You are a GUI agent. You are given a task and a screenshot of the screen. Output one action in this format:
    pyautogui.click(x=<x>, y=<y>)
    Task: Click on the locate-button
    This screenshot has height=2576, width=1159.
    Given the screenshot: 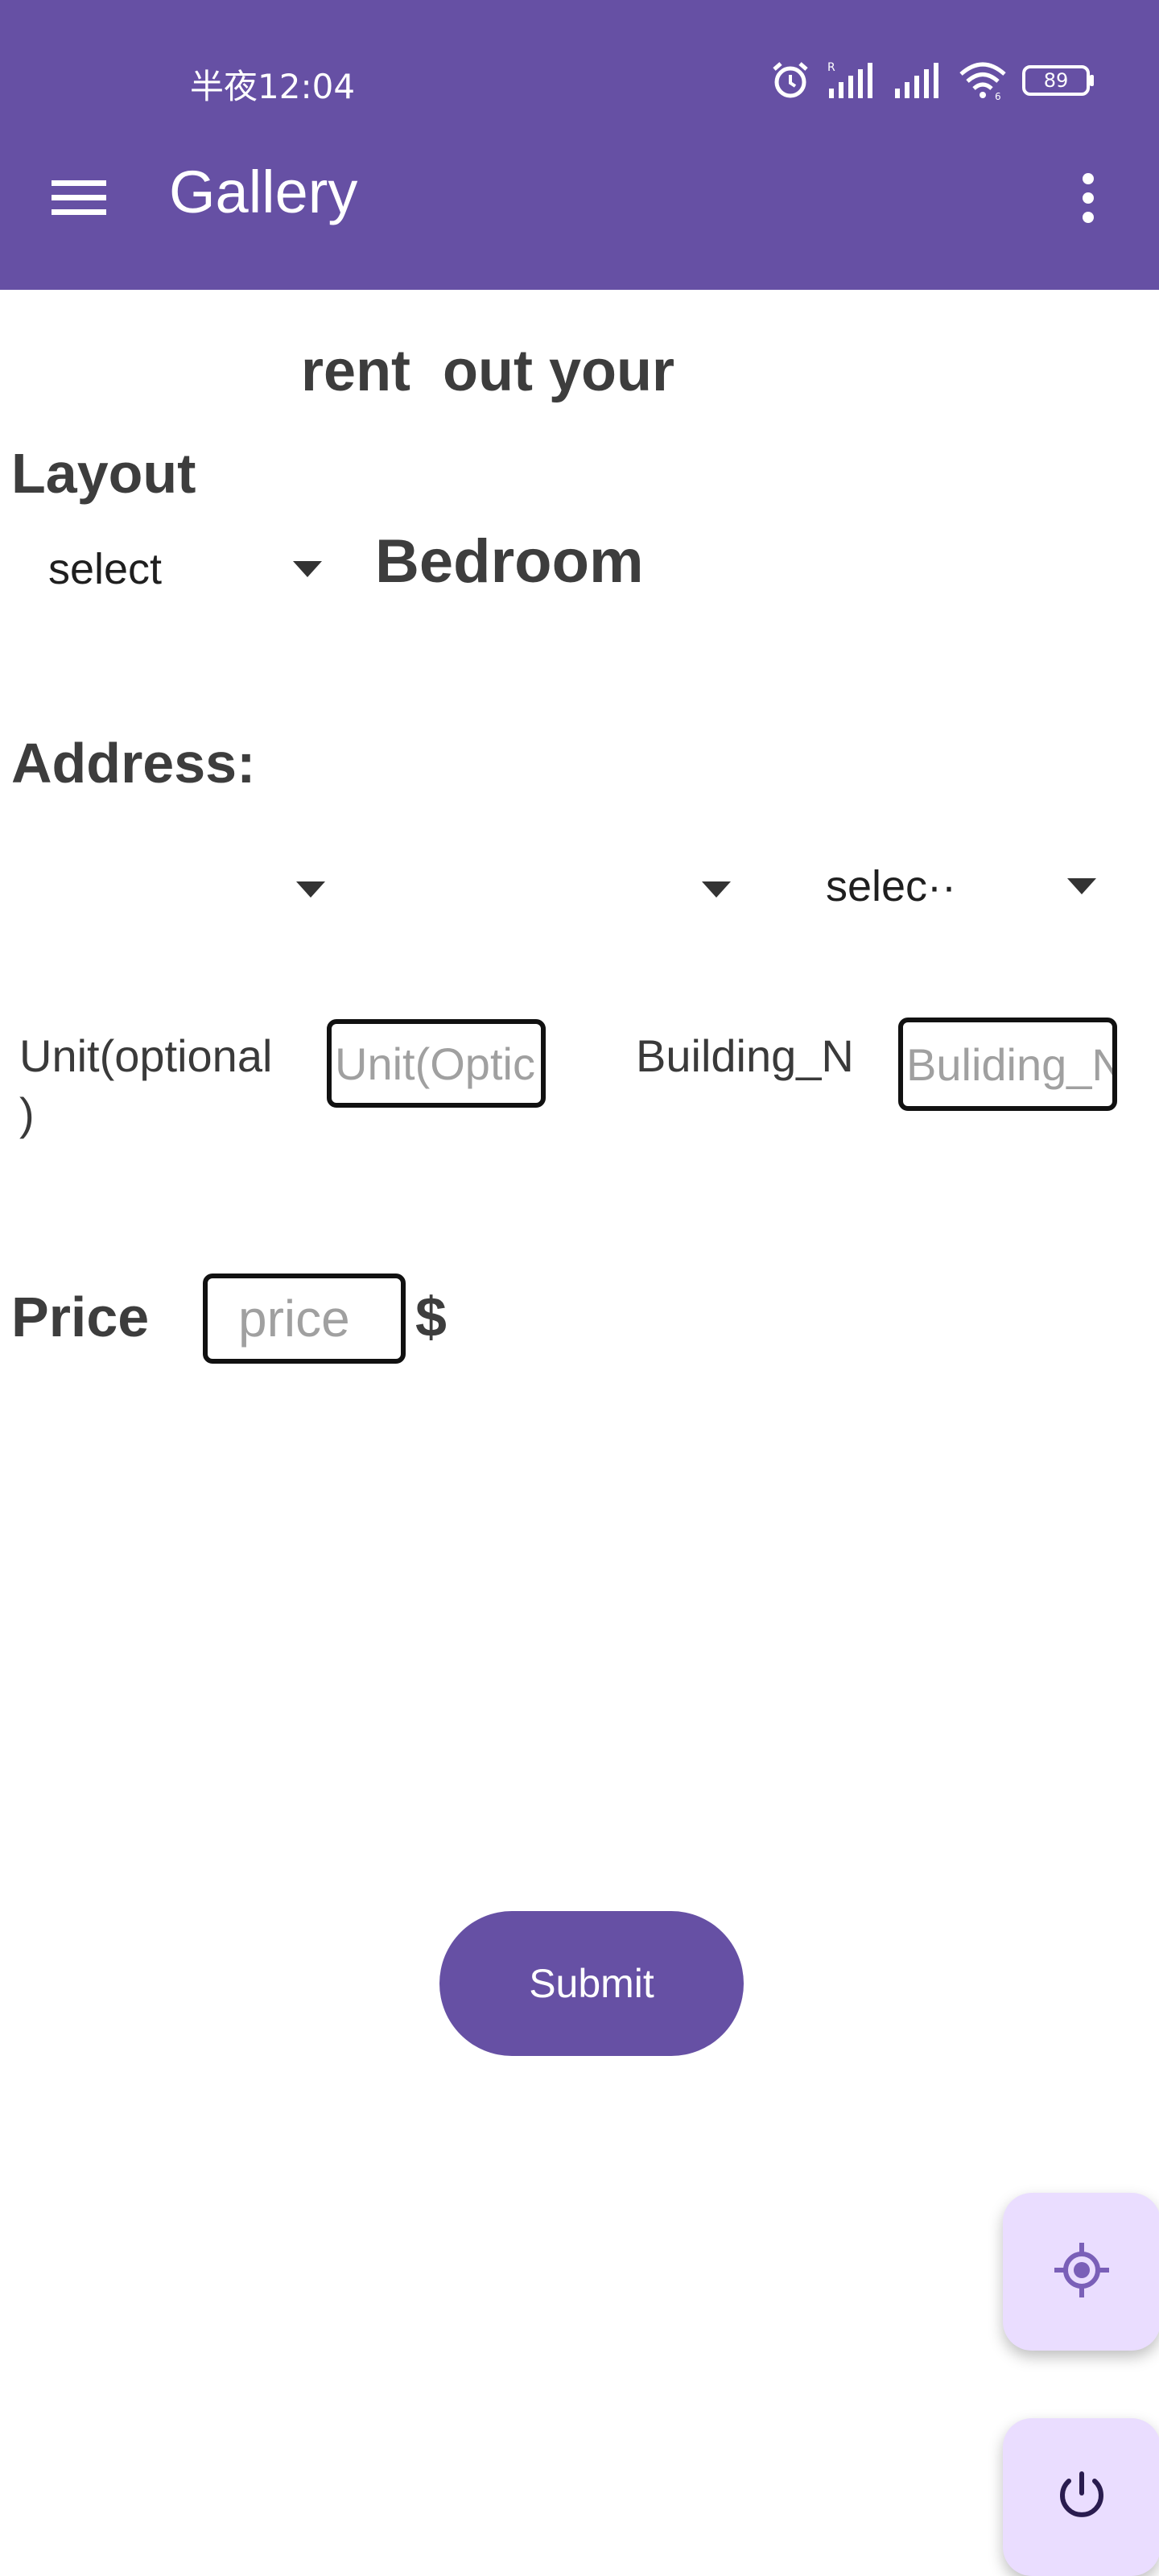 What is the action you would take?
    pyautogui.click(x=1081, y=2272)
    